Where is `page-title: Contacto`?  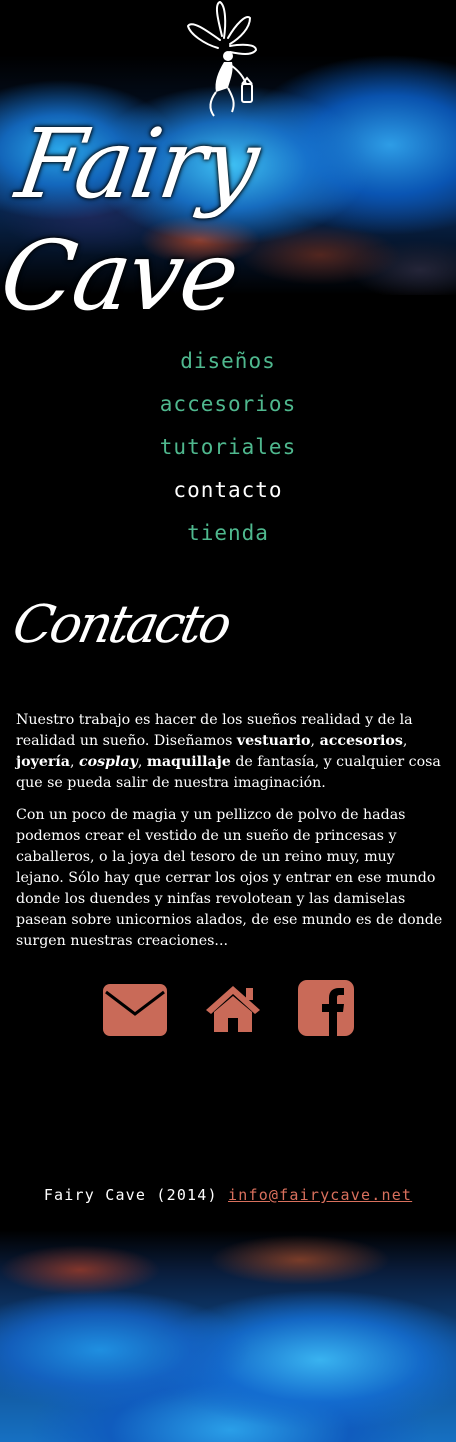 page-title: Contacto is located at coordinates (121, 625).